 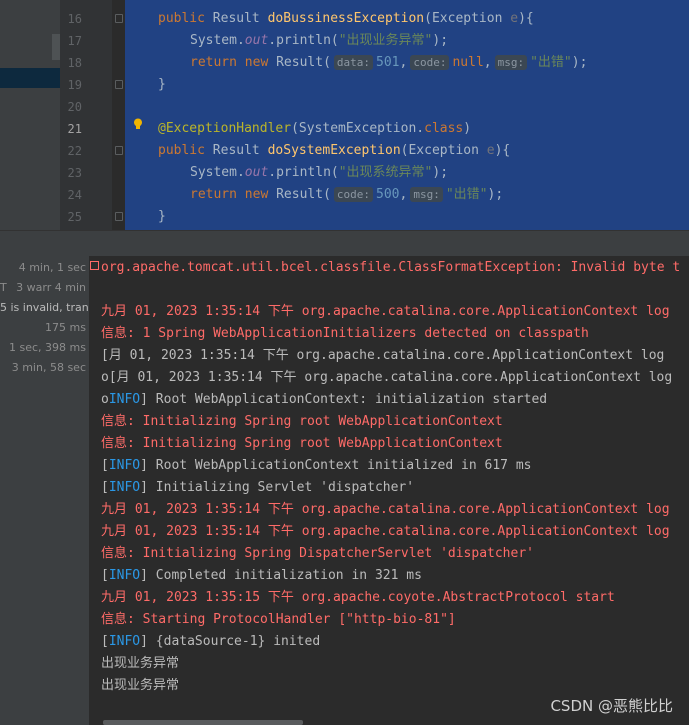 What do you see at coordinates (353, 62) in the screenshot?
I see `param-hint: data:` at bounding box center [353, 62].